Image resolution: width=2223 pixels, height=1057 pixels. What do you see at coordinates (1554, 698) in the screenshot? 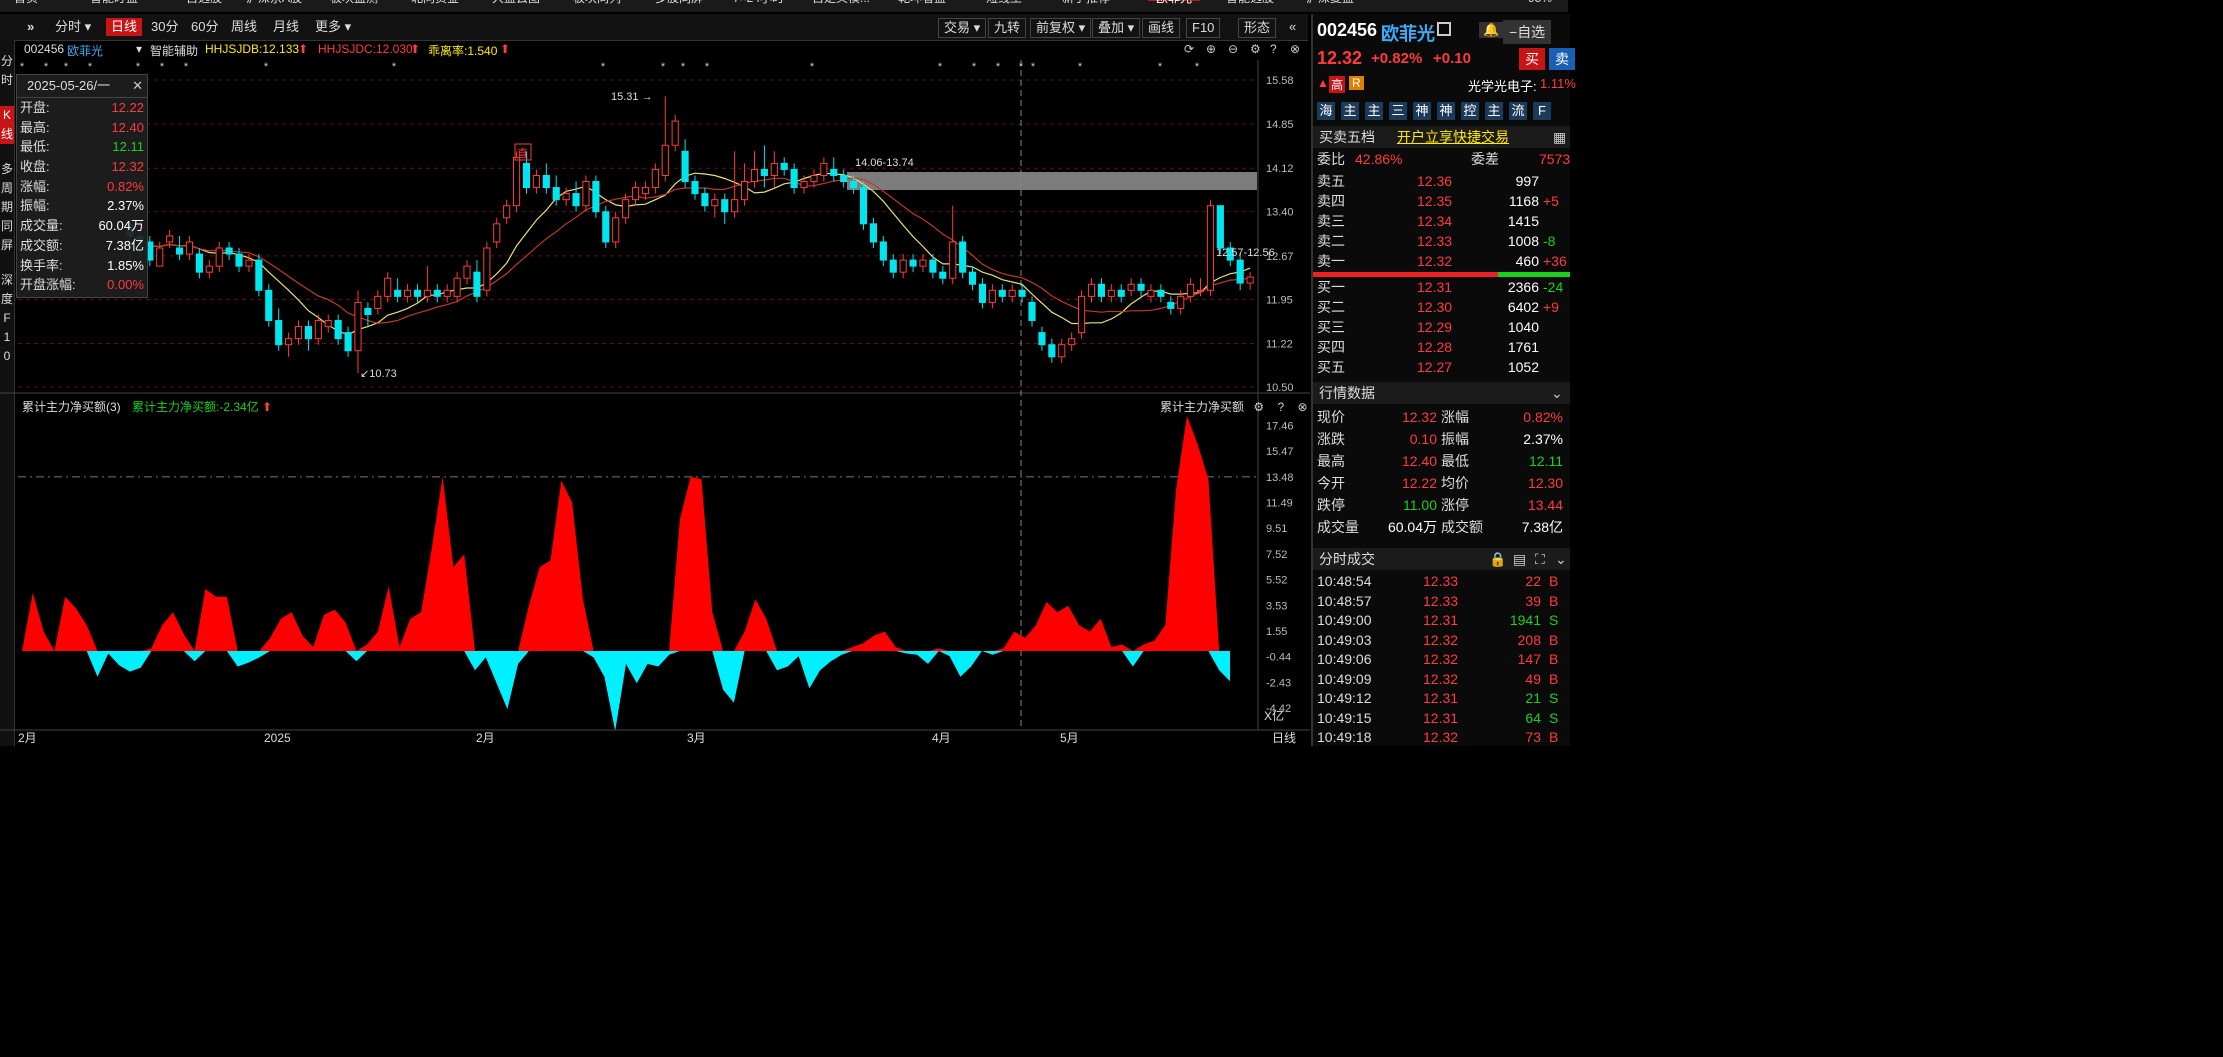
I see `tick-side: S` at bounding box center [1554, 698].